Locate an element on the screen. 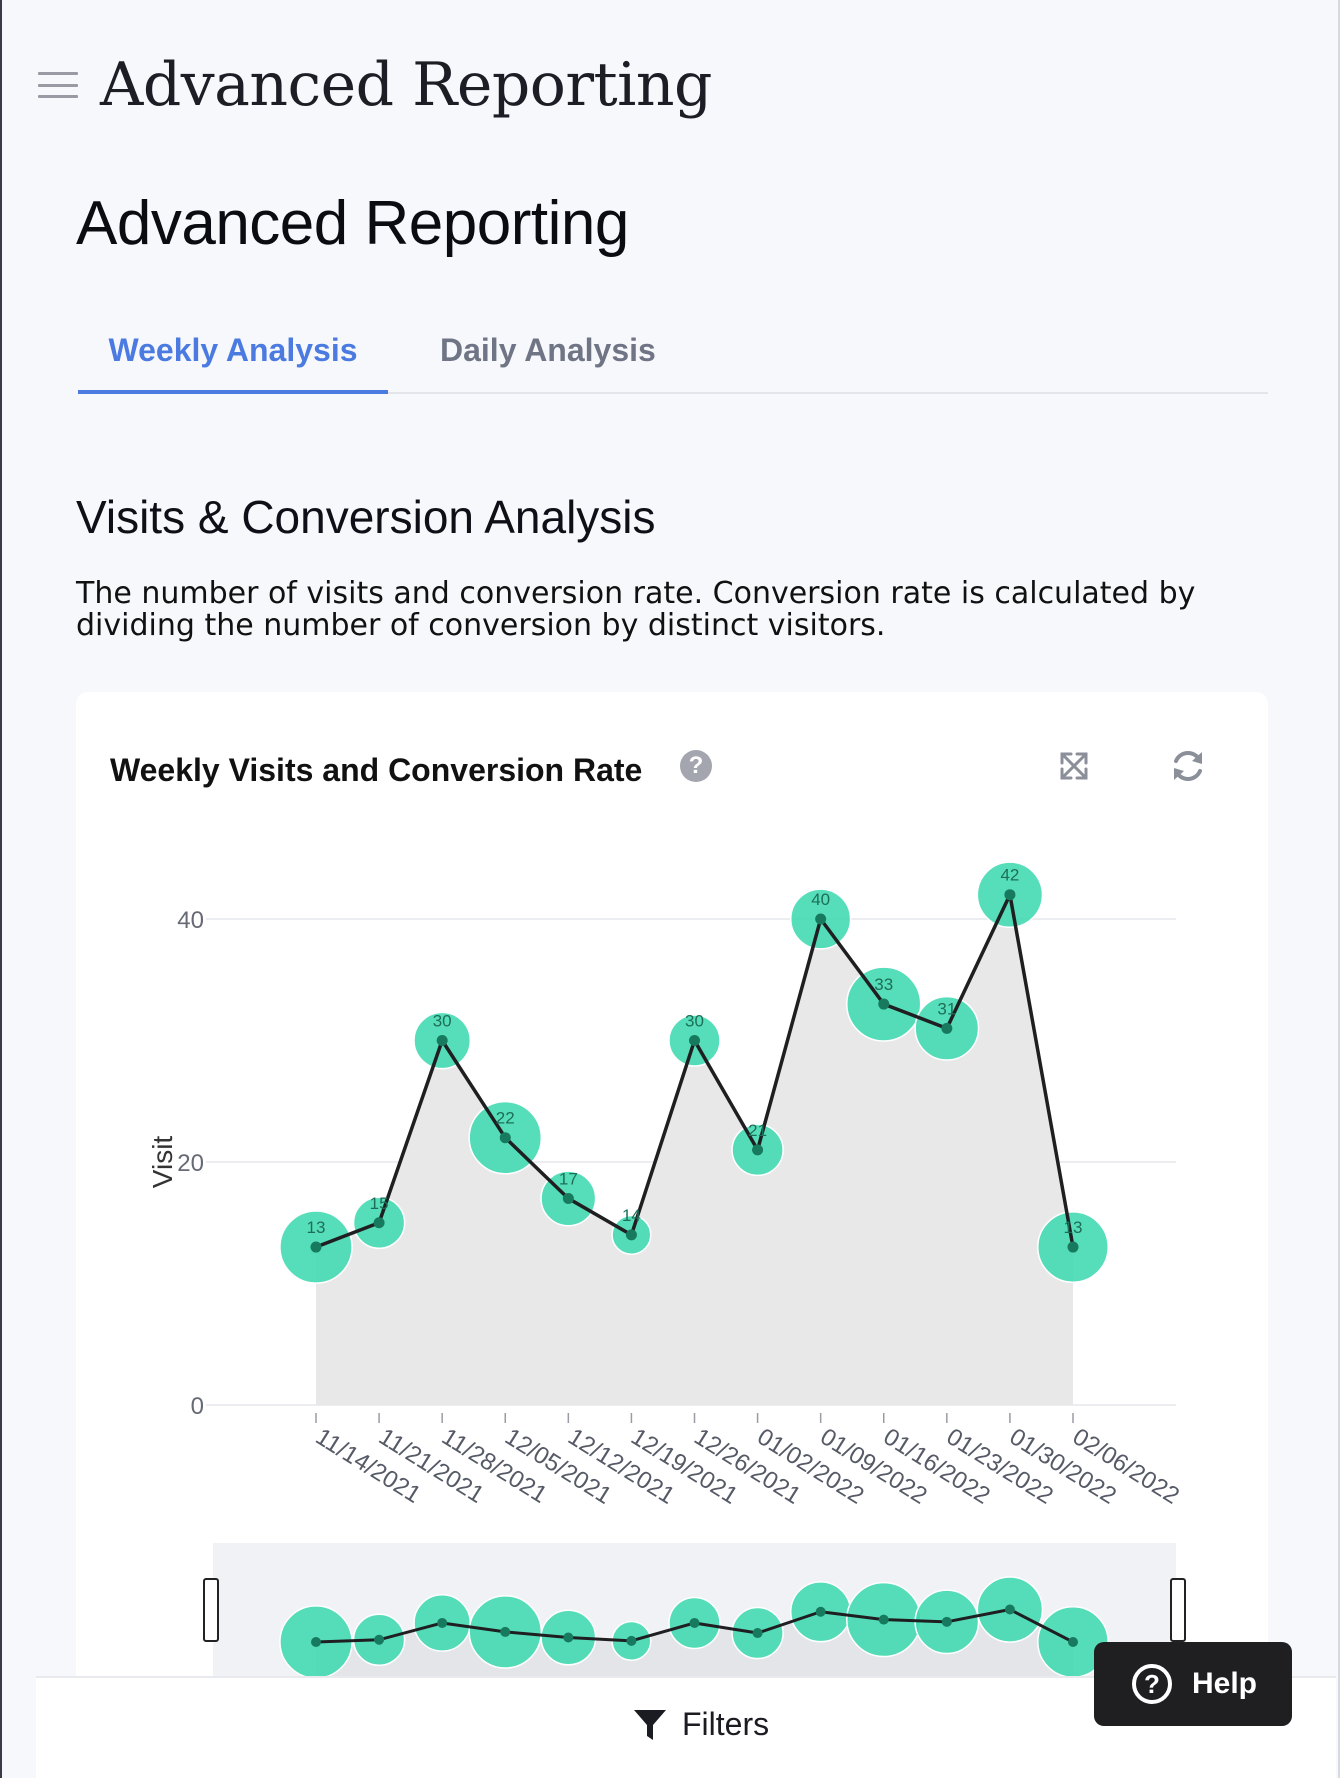 This screenshot has width=1340, height=1778. tab-bar: Weekly Analysis Daily Analysis is located at coordinates (673, 358).